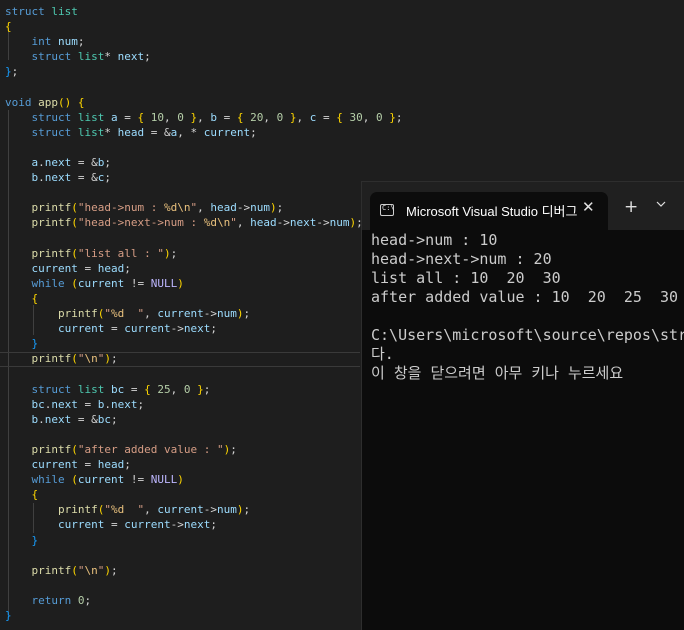 Image resolution: width=684 pixels, height=630 pixels. I want to click on code-line: struct list* head = &a, * current;, so click(131, 132).